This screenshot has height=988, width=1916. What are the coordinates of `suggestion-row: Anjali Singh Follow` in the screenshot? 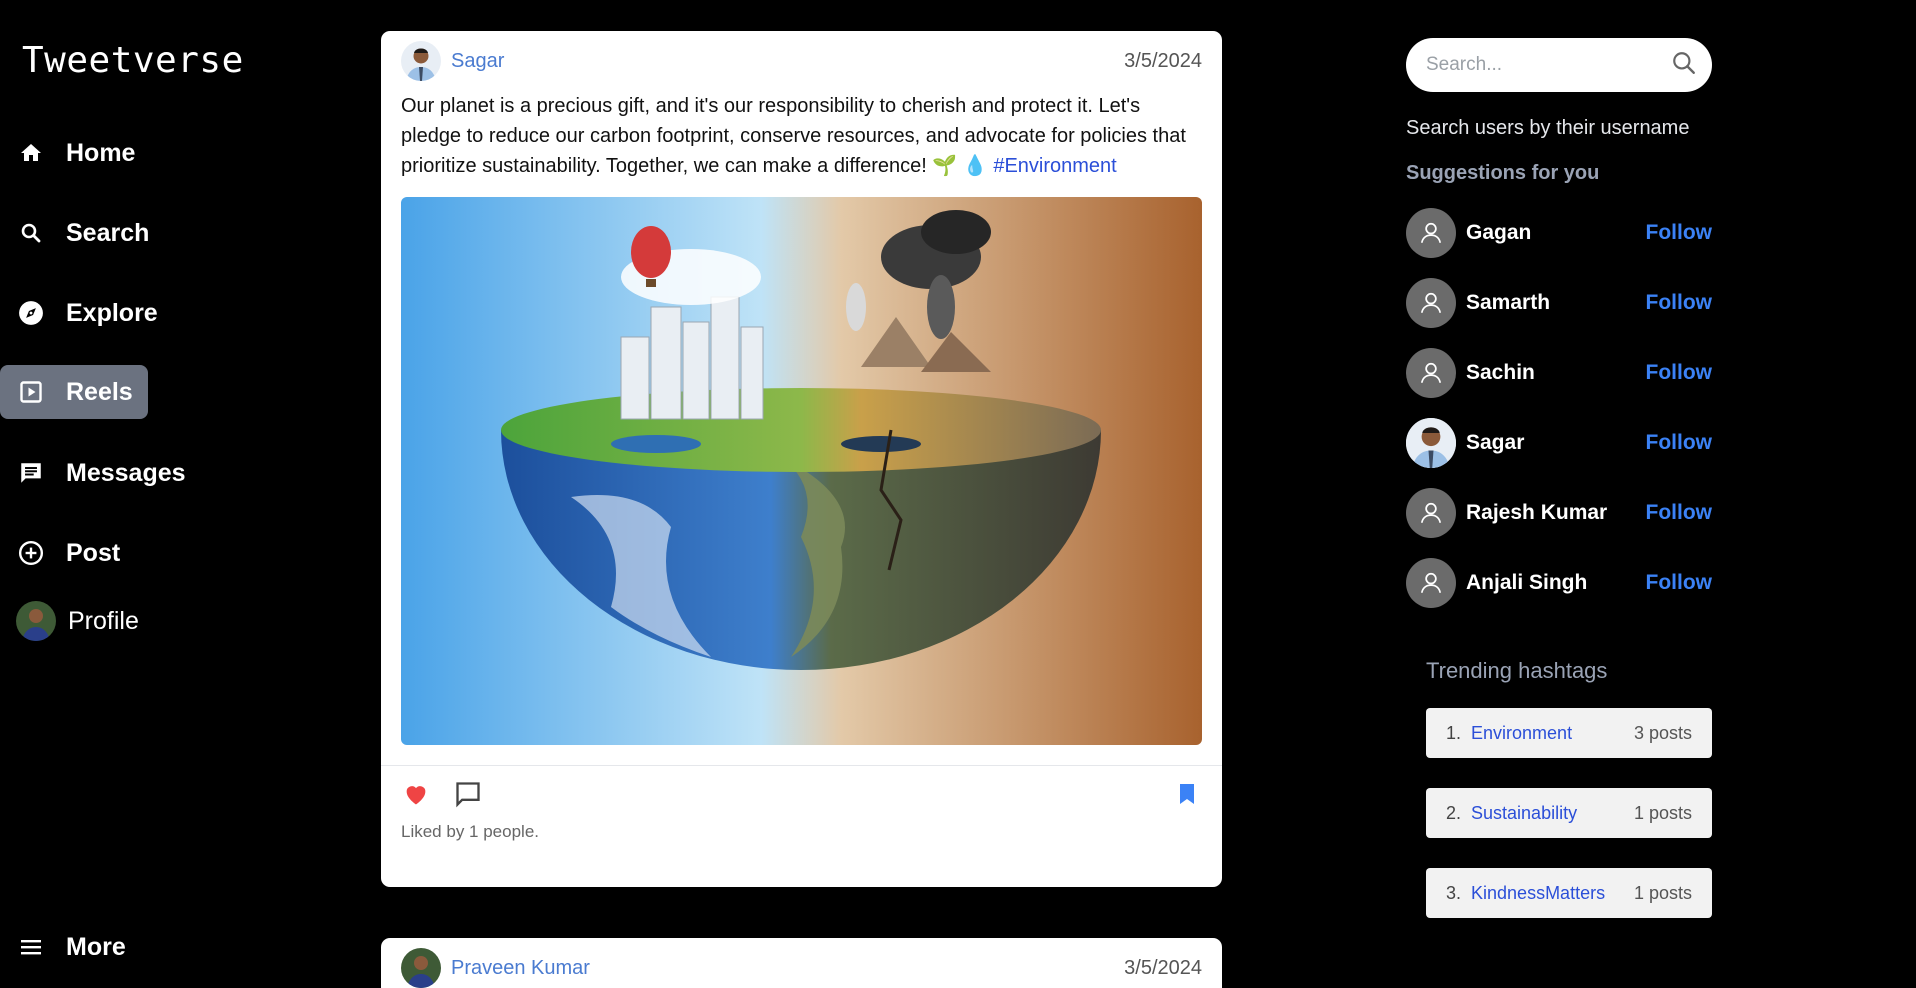 It's located at (1559, 583).